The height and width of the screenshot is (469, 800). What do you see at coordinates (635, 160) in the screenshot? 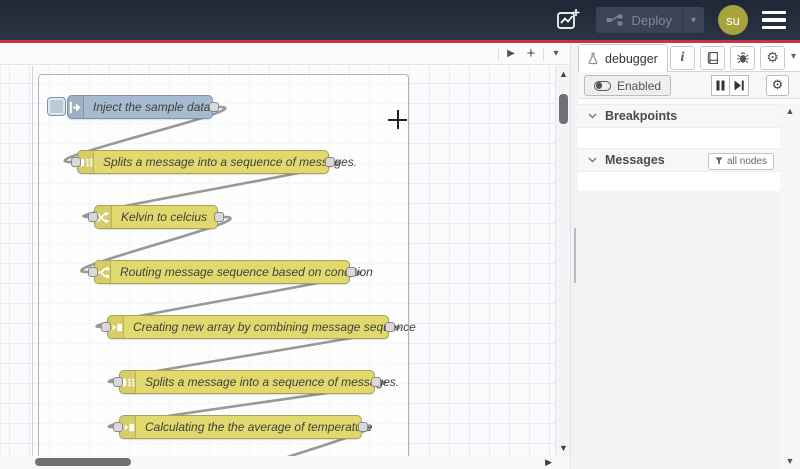
I see `messages-title: Messages` at bounding box center [635, 160].